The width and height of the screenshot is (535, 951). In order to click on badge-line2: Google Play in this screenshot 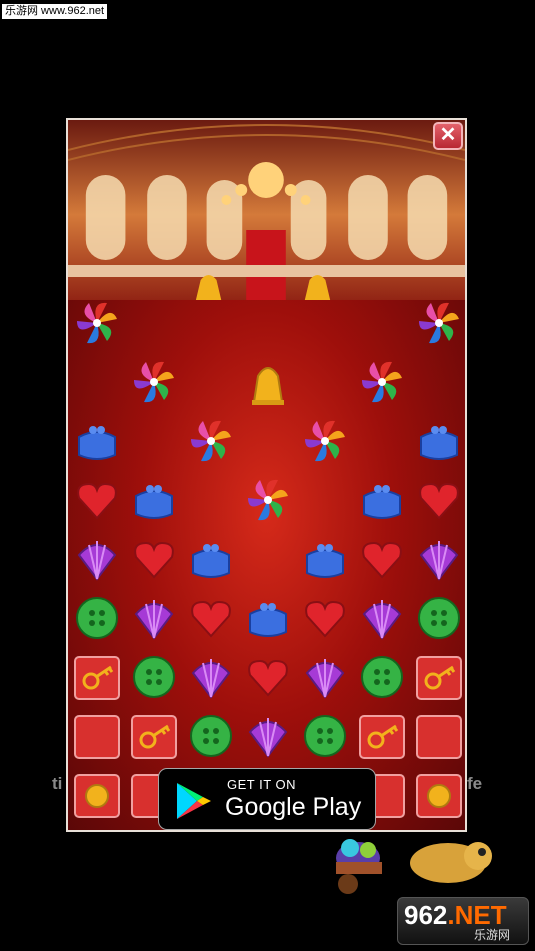, I will do `click(293, 807)`.